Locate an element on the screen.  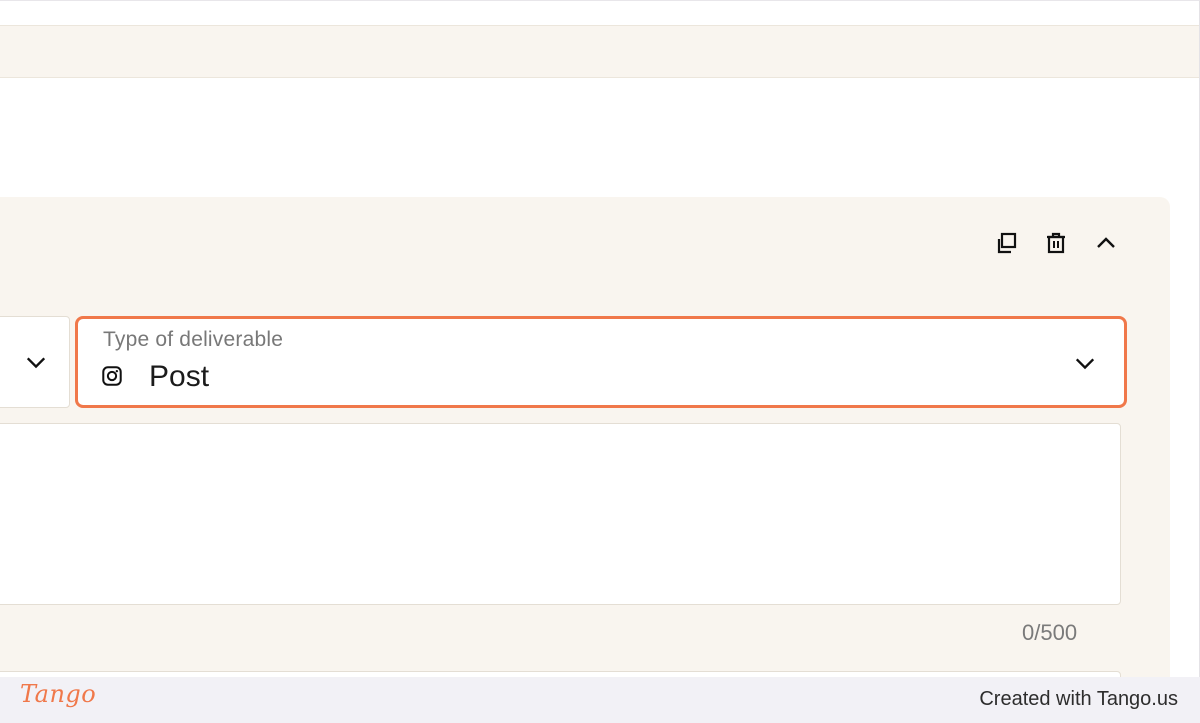
instagram-icon is located at coordinates (112, 376).